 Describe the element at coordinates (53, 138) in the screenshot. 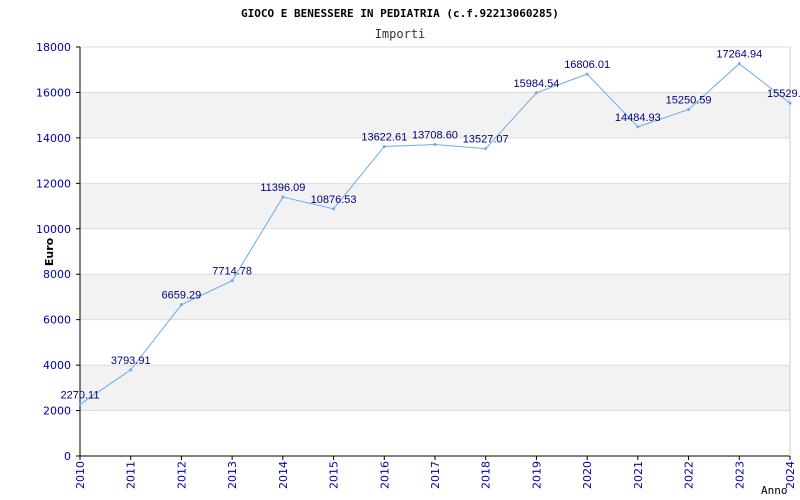

I see `y-tick-label: 14000` at that location.